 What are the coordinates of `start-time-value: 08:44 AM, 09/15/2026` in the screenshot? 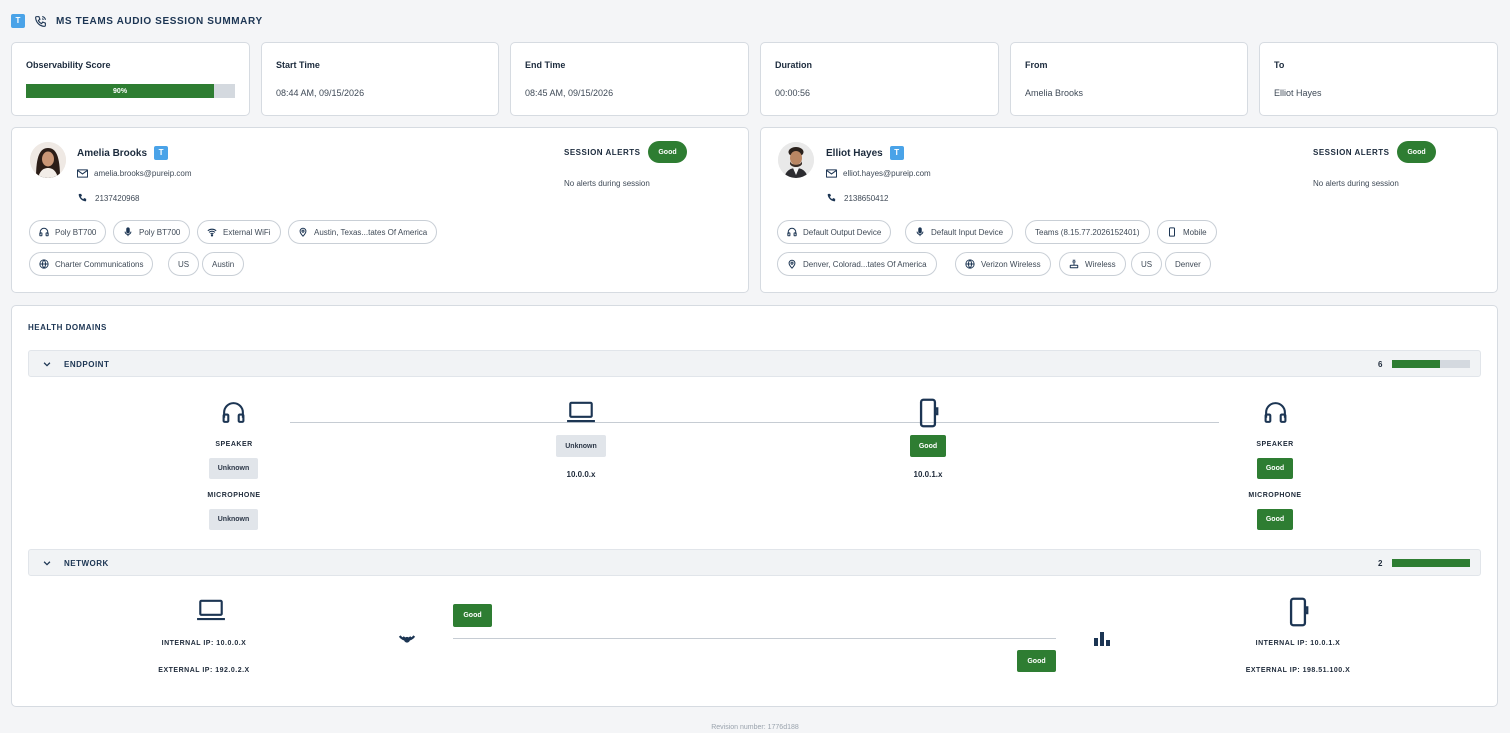 It's located at (320, 93).